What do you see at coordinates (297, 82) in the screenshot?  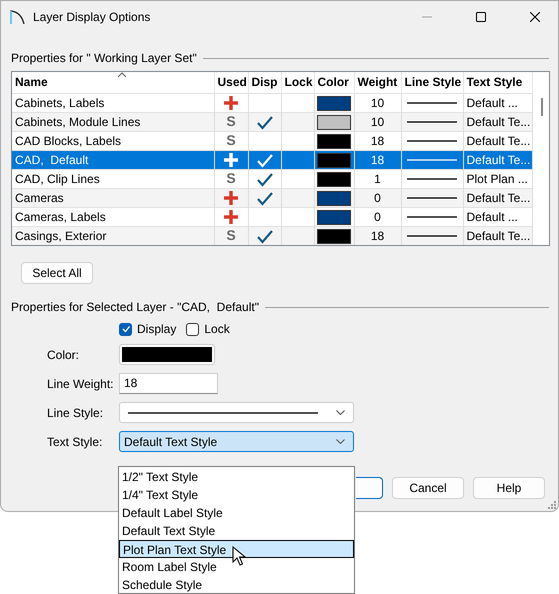 I see `column-header: Lock` at bounding box center [297, 82].